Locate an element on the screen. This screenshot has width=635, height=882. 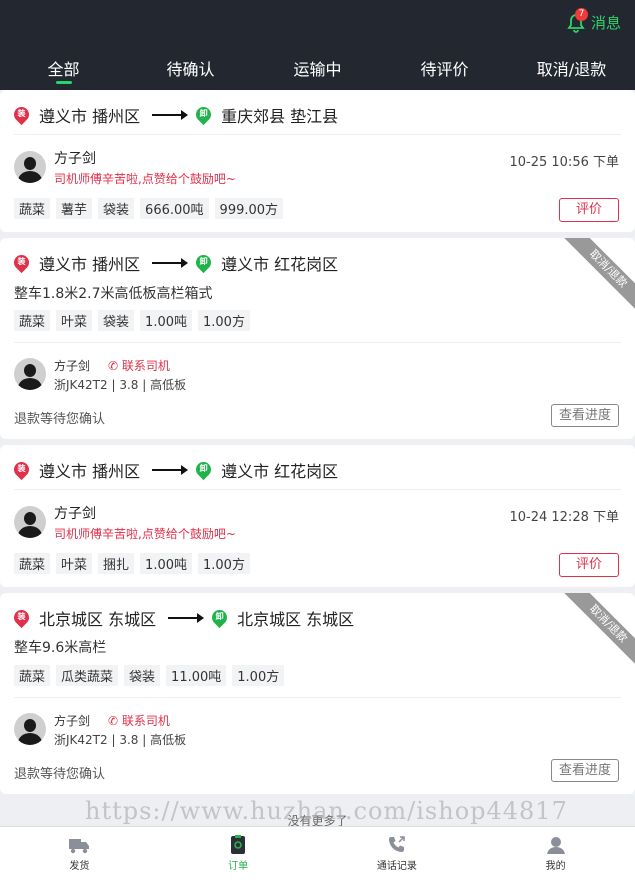
order-time: 10-24 12:28 下单 is located at coordinates (564, 517).